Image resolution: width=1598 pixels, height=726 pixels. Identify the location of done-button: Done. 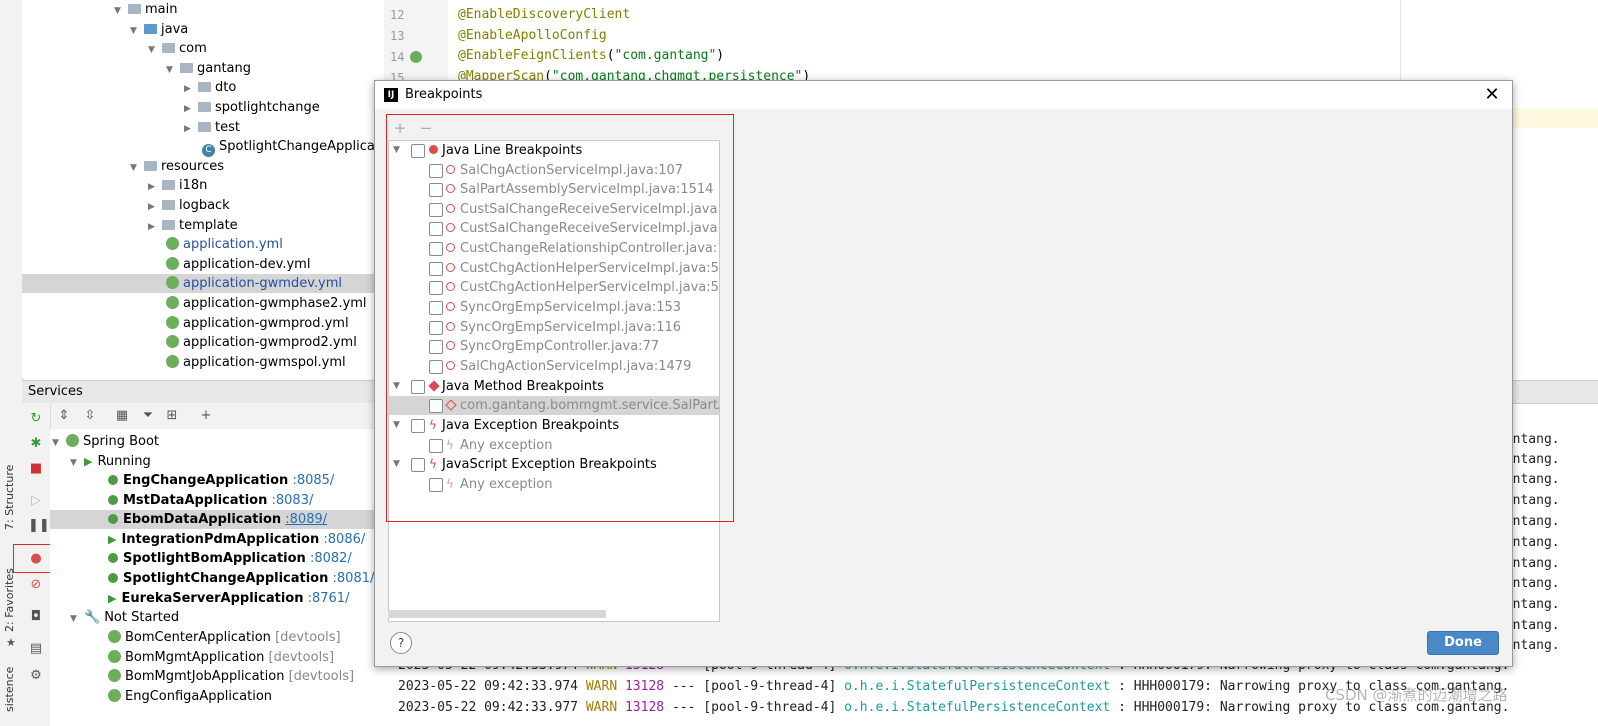
(1463, 643).